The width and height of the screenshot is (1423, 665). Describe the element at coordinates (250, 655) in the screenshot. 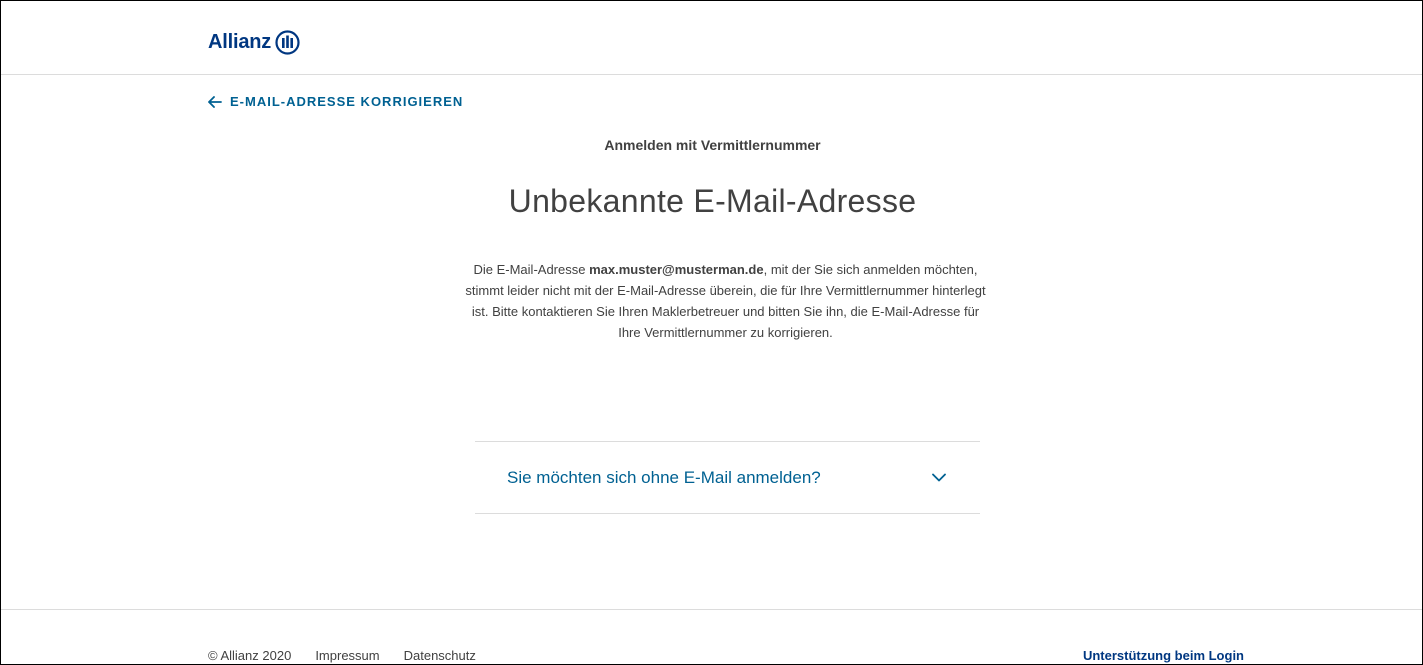

I see `copyright-text: © Allianz 2020` at that location.